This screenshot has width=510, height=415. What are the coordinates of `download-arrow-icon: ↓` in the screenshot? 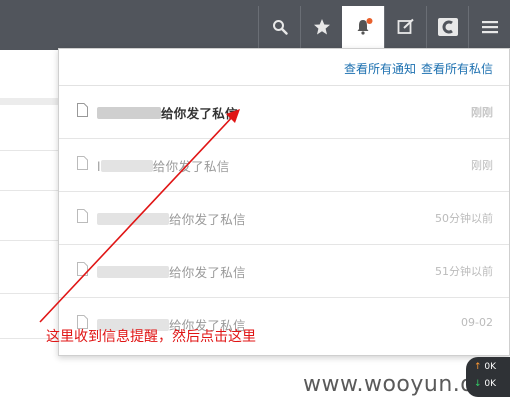 It's located at (478, 384).